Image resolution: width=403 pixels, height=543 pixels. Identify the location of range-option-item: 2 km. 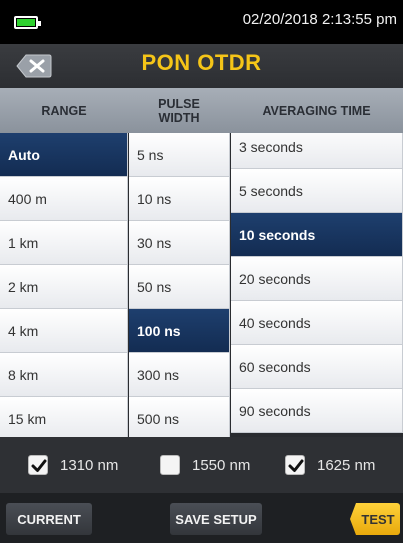
(64, 287).